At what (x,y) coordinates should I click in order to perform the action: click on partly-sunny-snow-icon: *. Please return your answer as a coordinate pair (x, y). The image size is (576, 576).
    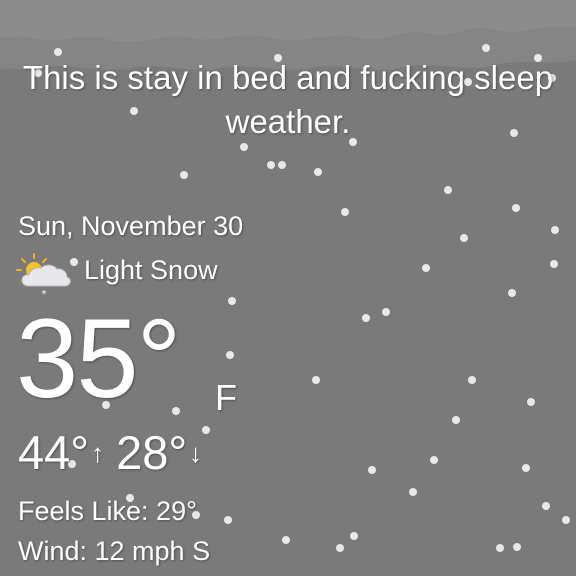
    Looking at the image, I should click on (43, 275).